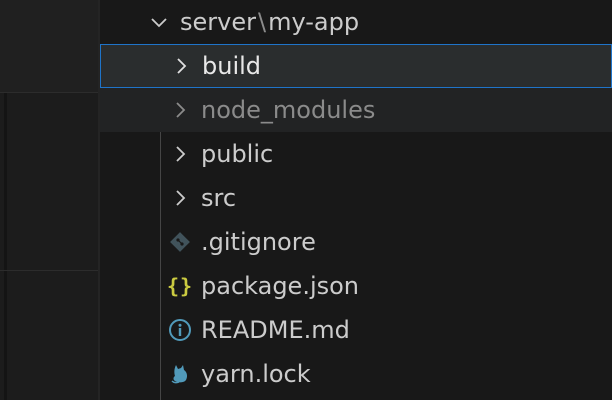 The width and height of the screenshot is (612, 400). I want to click on tree-item-label: public, so click(237, 154).